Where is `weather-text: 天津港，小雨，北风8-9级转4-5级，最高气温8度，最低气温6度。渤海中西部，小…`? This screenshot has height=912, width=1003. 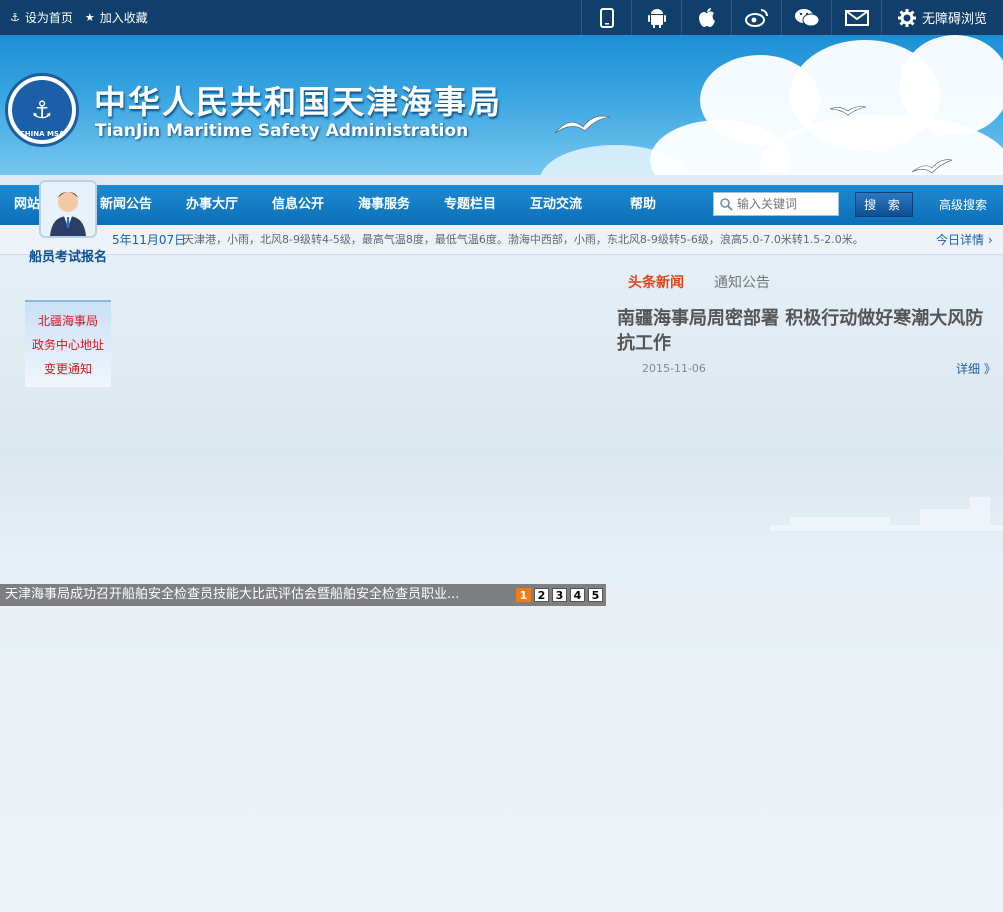
weather-text: 天津港，小雨，北风8-9级转4-5级，最高气温8度，最低气温6度。渤海中西部，小… is located at coordinates (523, 239).